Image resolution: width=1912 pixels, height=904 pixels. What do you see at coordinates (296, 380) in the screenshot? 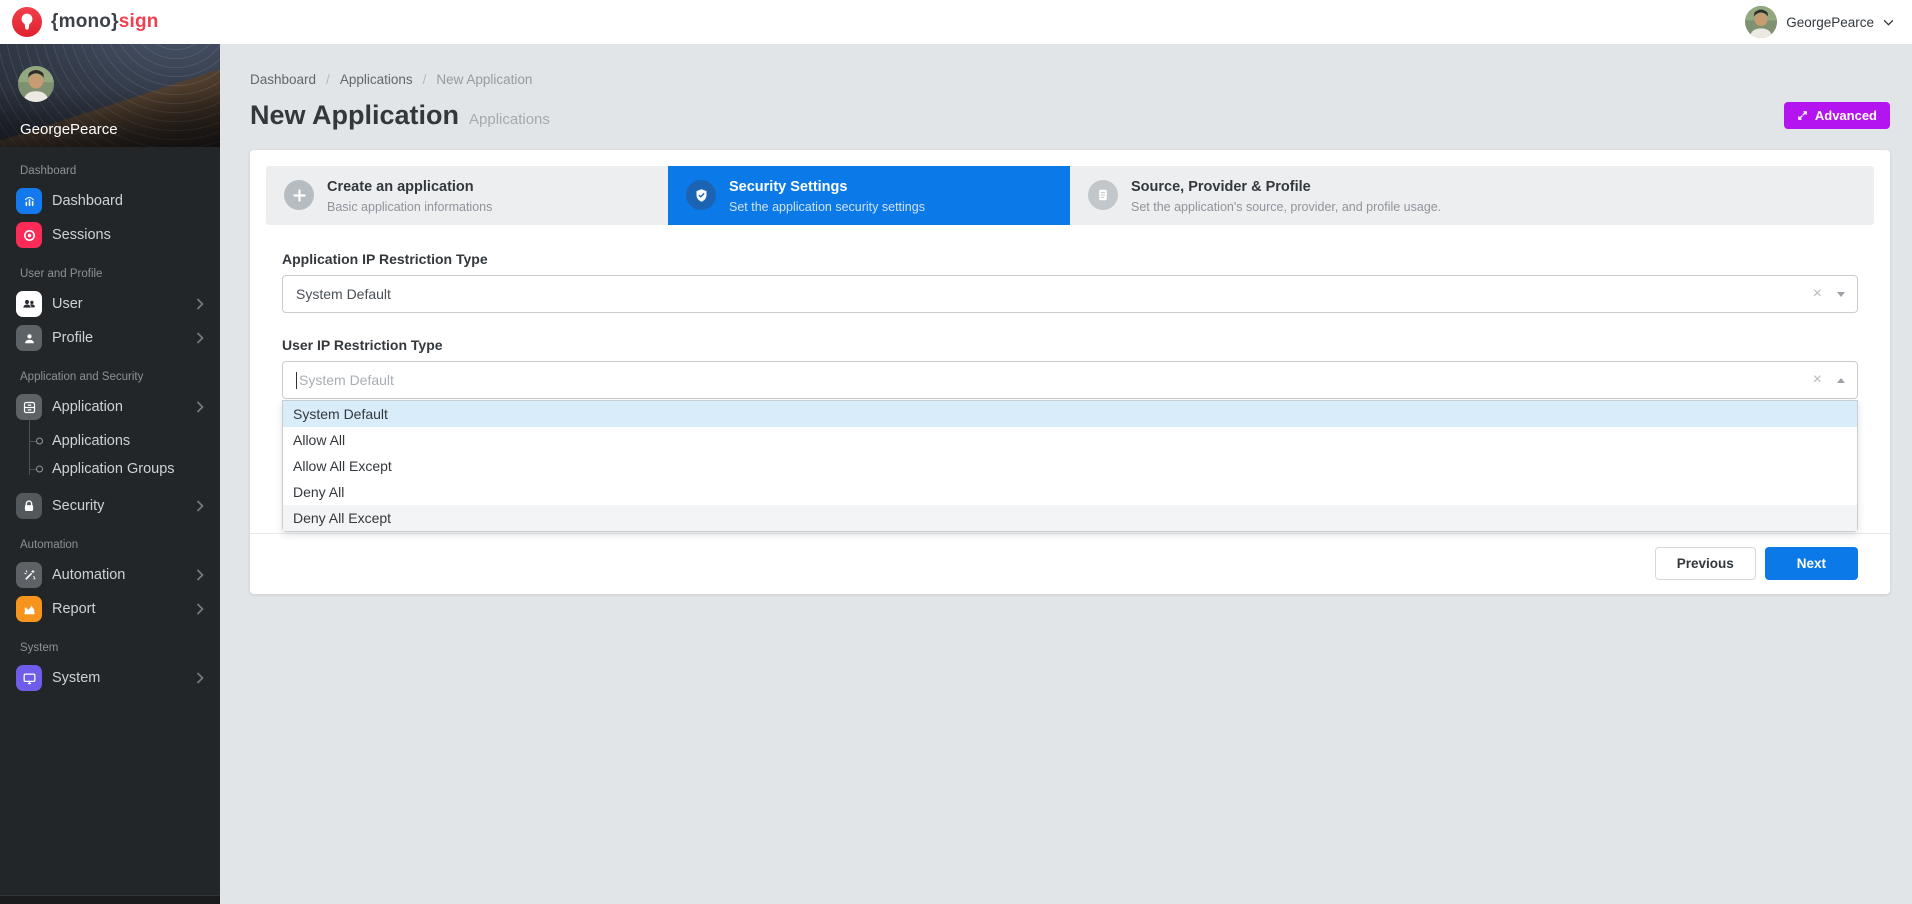
I see `text-cursor` at bounding box center [296, 380].